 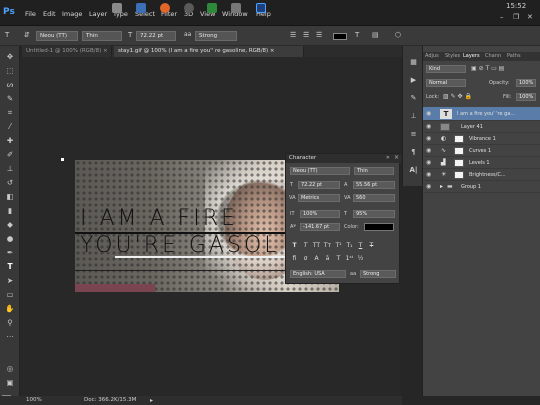 What do you see at coordinates (320, 227) in the screenshot?
I see `char-baseline-shift-field: -141.67 pt` at bounding box center [320, 227].